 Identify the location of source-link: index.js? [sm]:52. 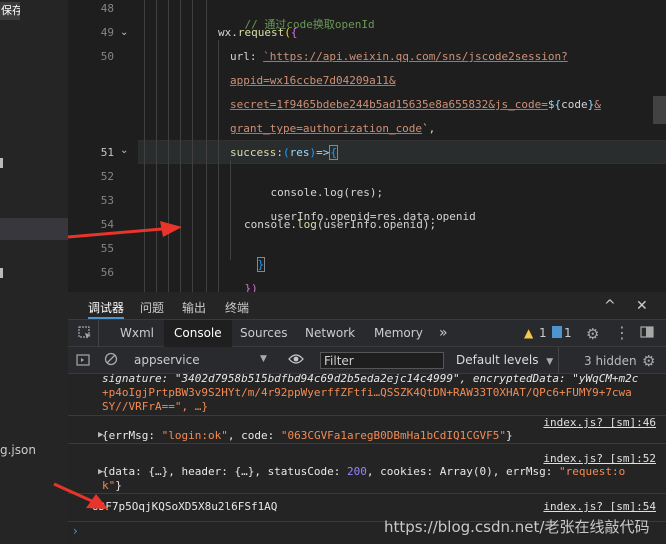
(599, 458).